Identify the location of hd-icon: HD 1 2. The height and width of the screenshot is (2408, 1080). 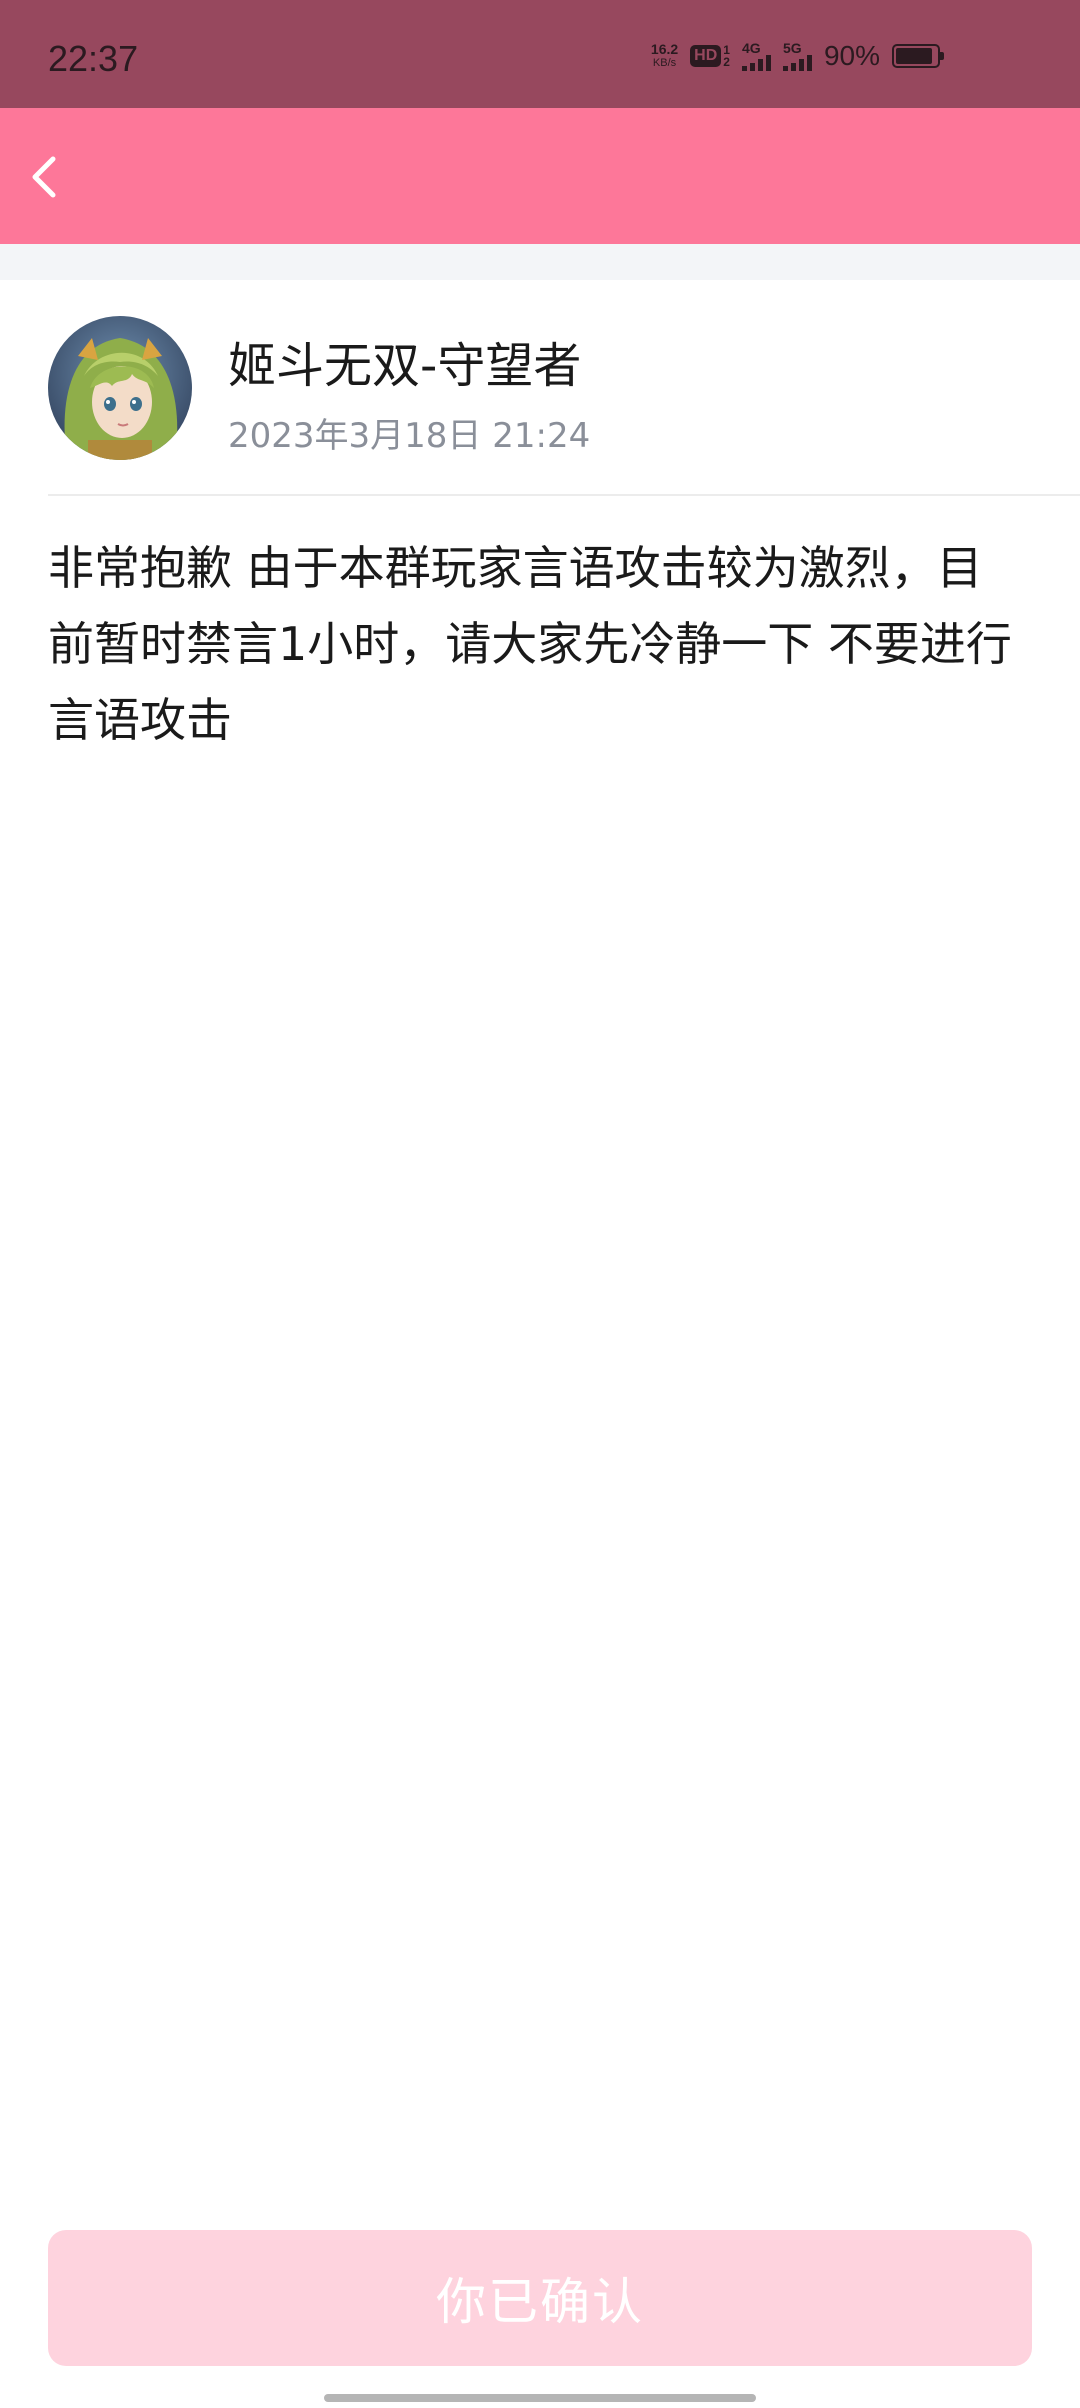
(710, 56).